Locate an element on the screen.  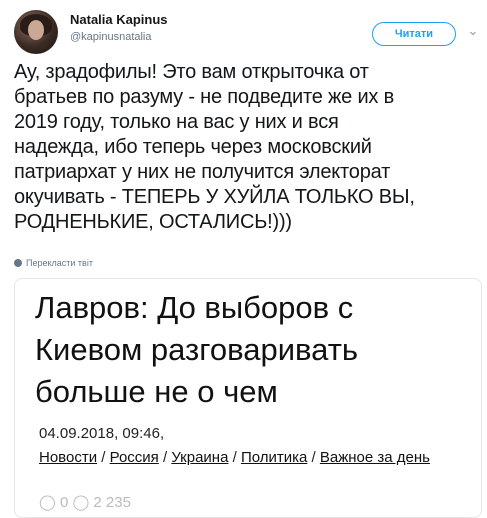
avatar is located at coordinates (36, 32).